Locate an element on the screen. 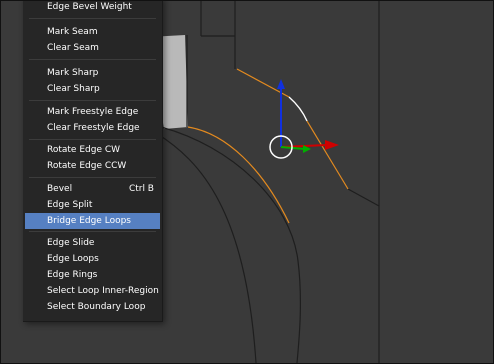 This screenshot has width=494, height=364. menu-item-label: Bevel is located at coordinates (60, 189).